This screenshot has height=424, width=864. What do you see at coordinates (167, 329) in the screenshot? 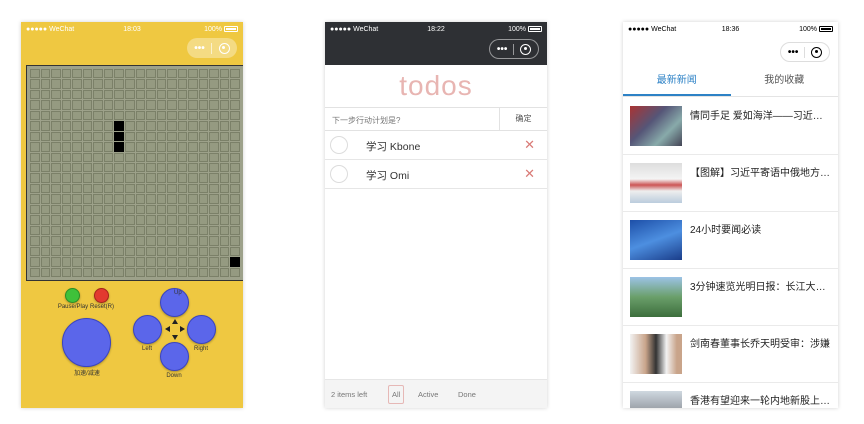
I see `arrow-left-icon` at bounding box center [167, 329].